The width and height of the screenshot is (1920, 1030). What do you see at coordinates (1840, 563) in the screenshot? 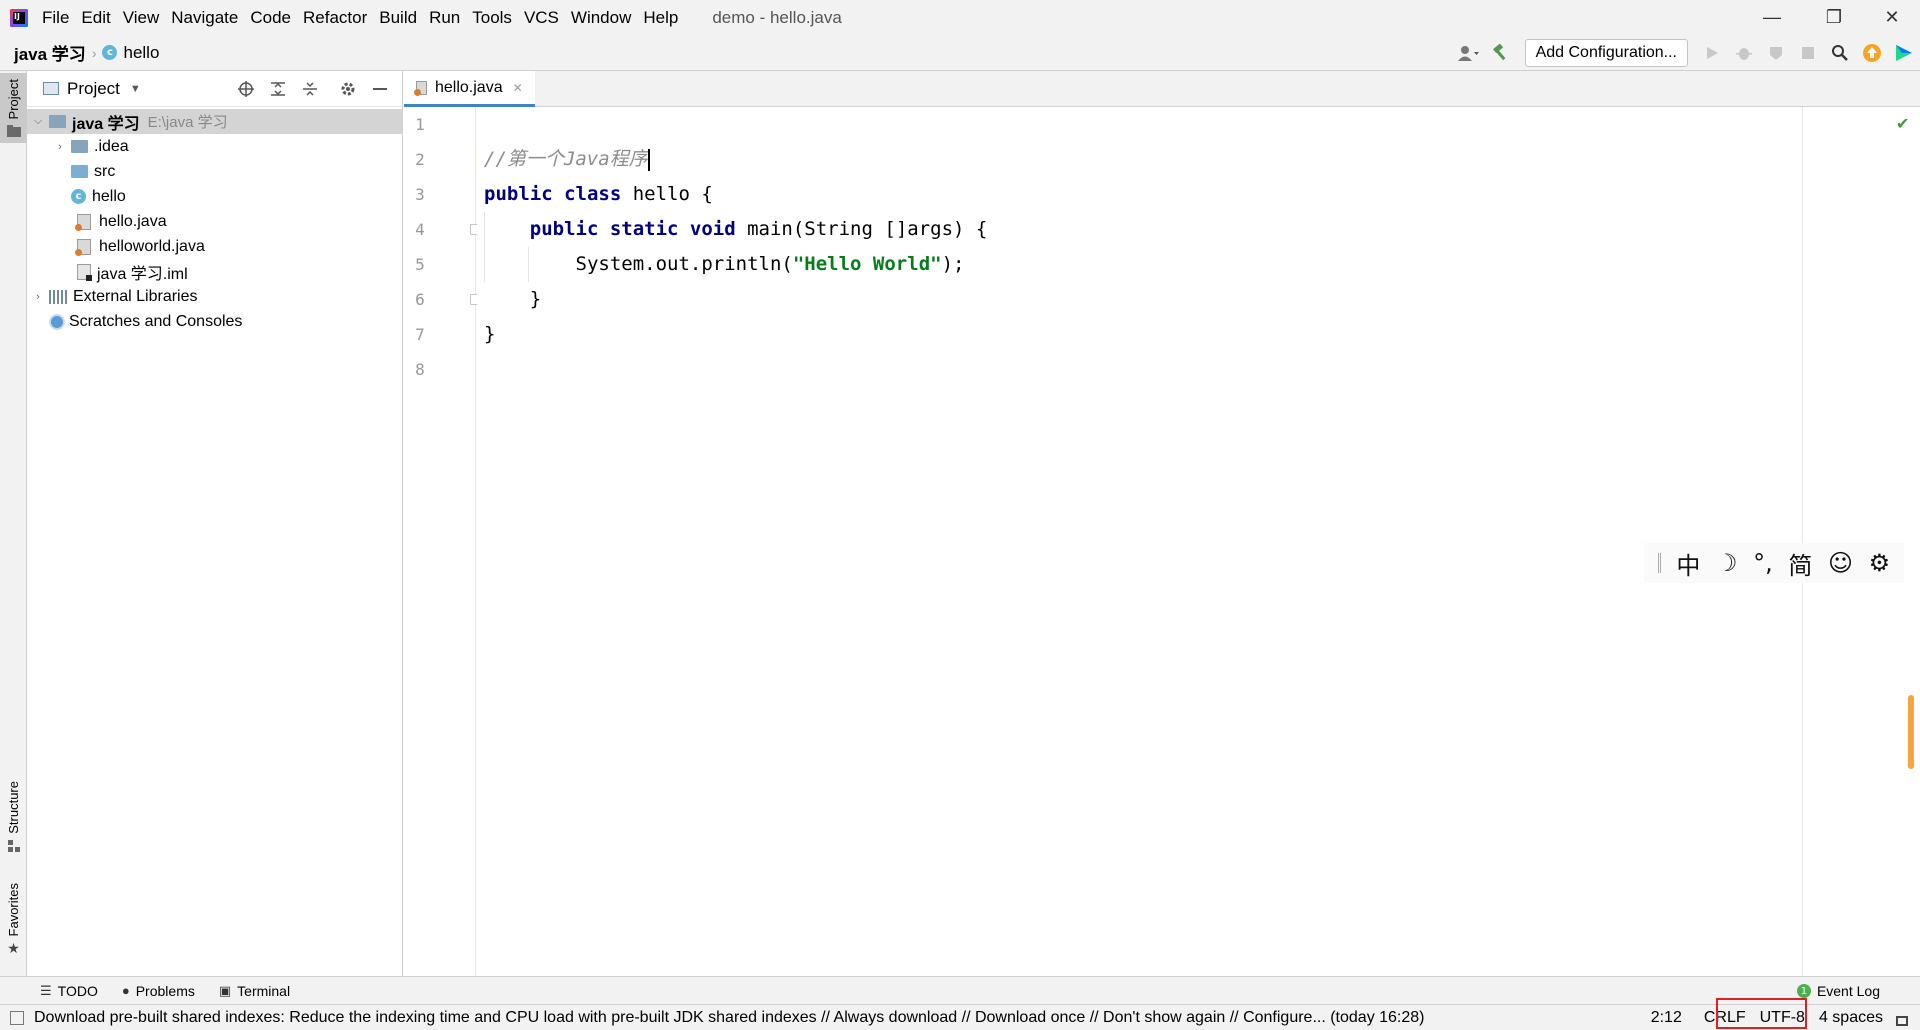
I see `ime-emoji-icon: ☺` at bounding box center [1840, 563].